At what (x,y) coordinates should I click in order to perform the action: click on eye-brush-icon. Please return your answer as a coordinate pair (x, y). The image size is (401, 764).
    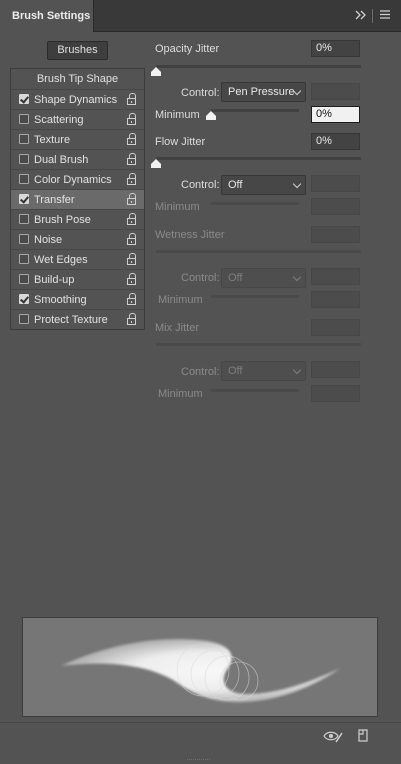
    Looking at the image, I should click on (333, 737).